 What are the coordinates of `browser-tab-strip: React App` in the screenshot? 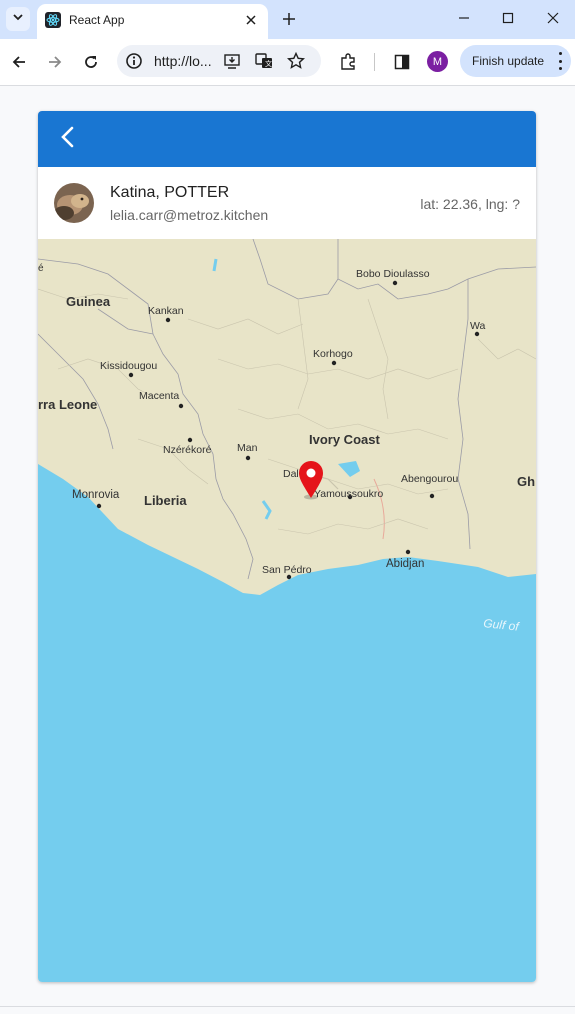 It's located at (287, 19).